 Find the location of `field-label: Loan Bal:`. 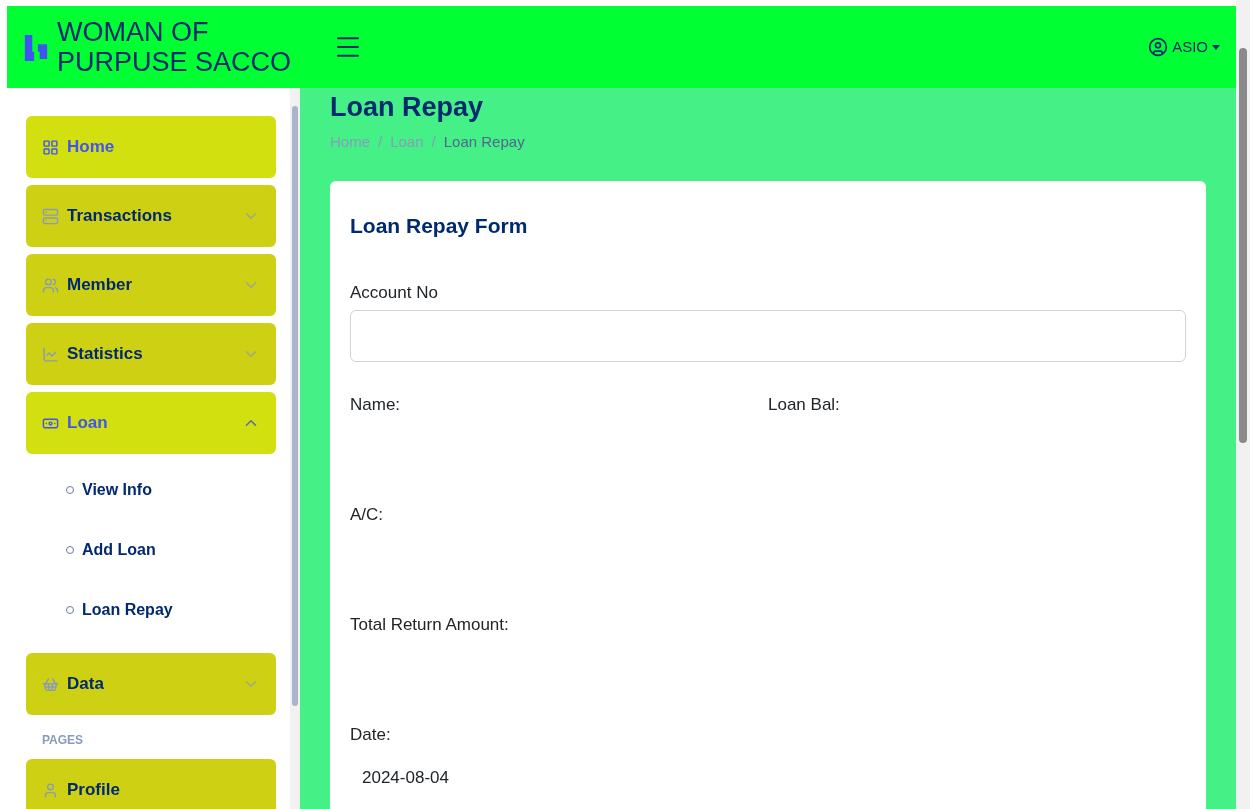

field-label: Loan Bal: is located at coordinates (804, 405).